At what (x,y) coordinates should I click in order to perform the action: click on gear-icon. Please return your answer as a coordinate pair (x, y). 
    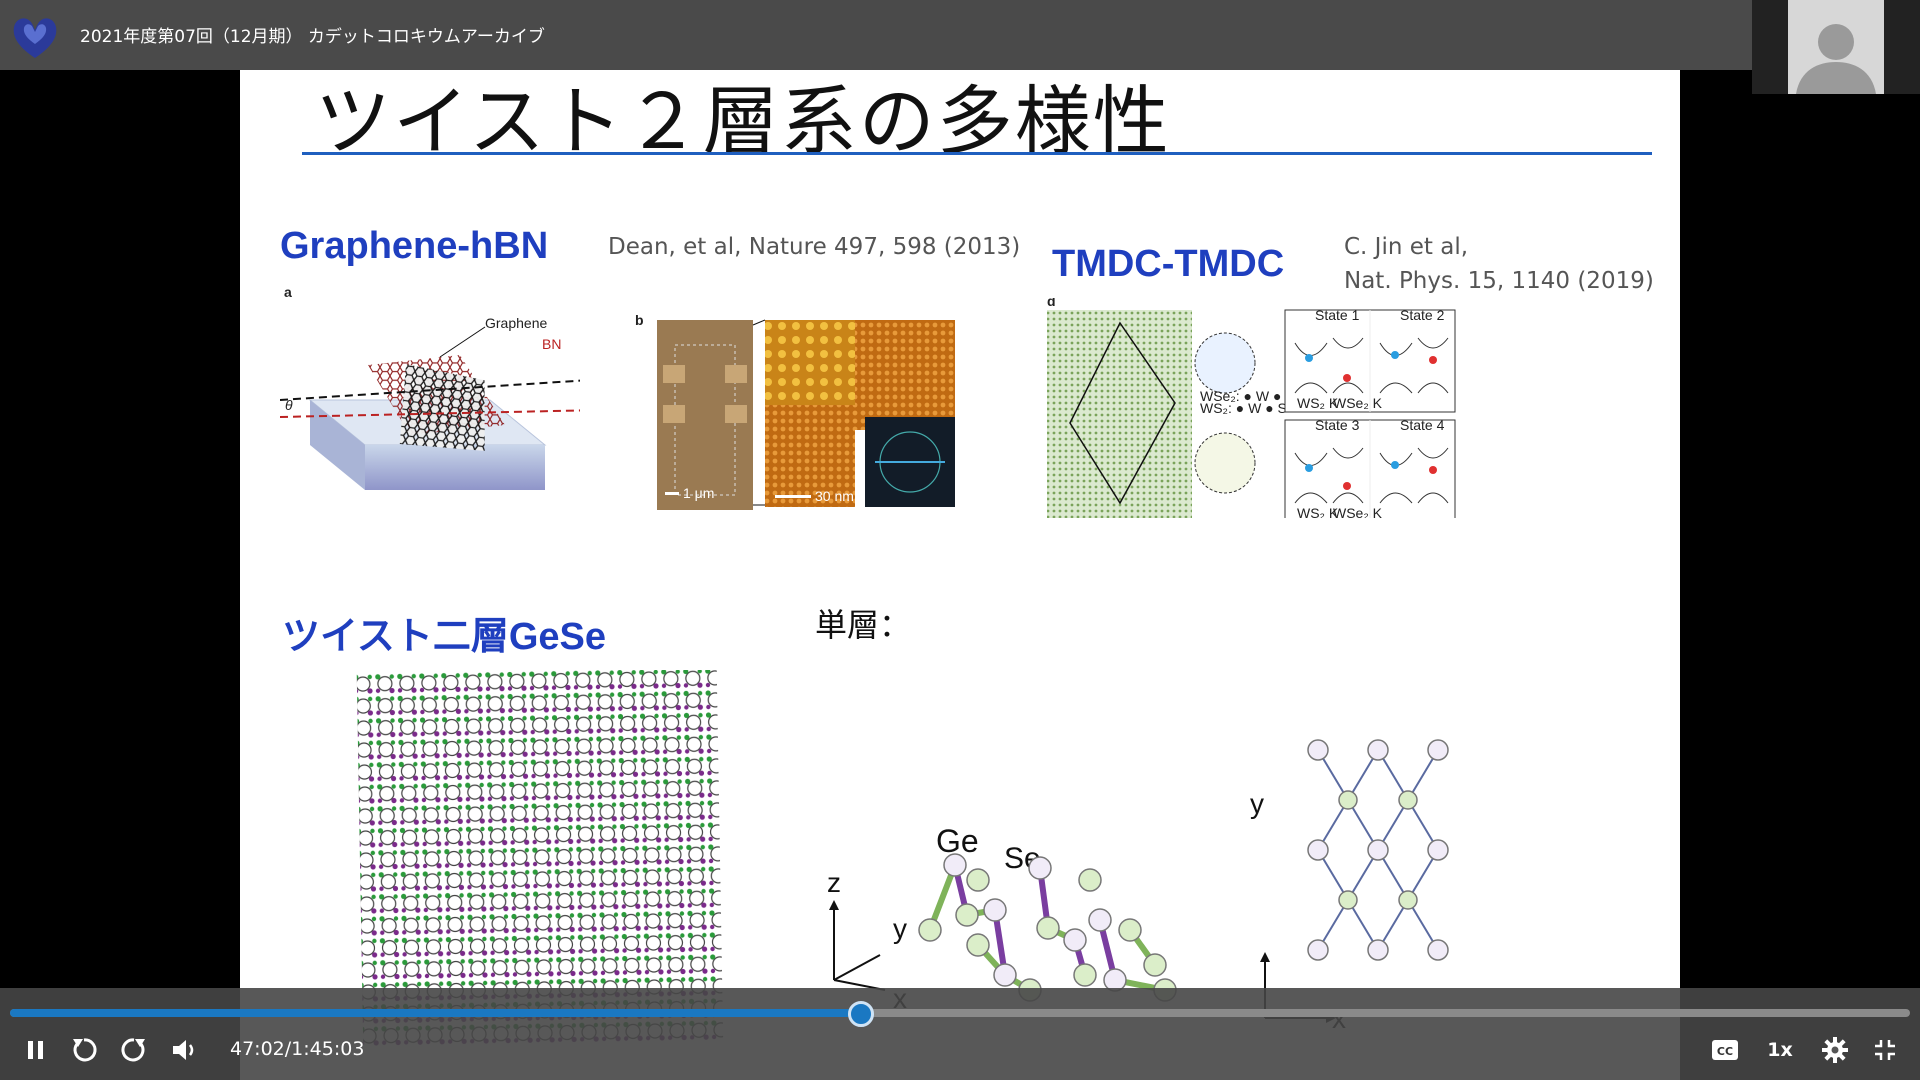
    Looking at the image, I should click on (1835, 1050).